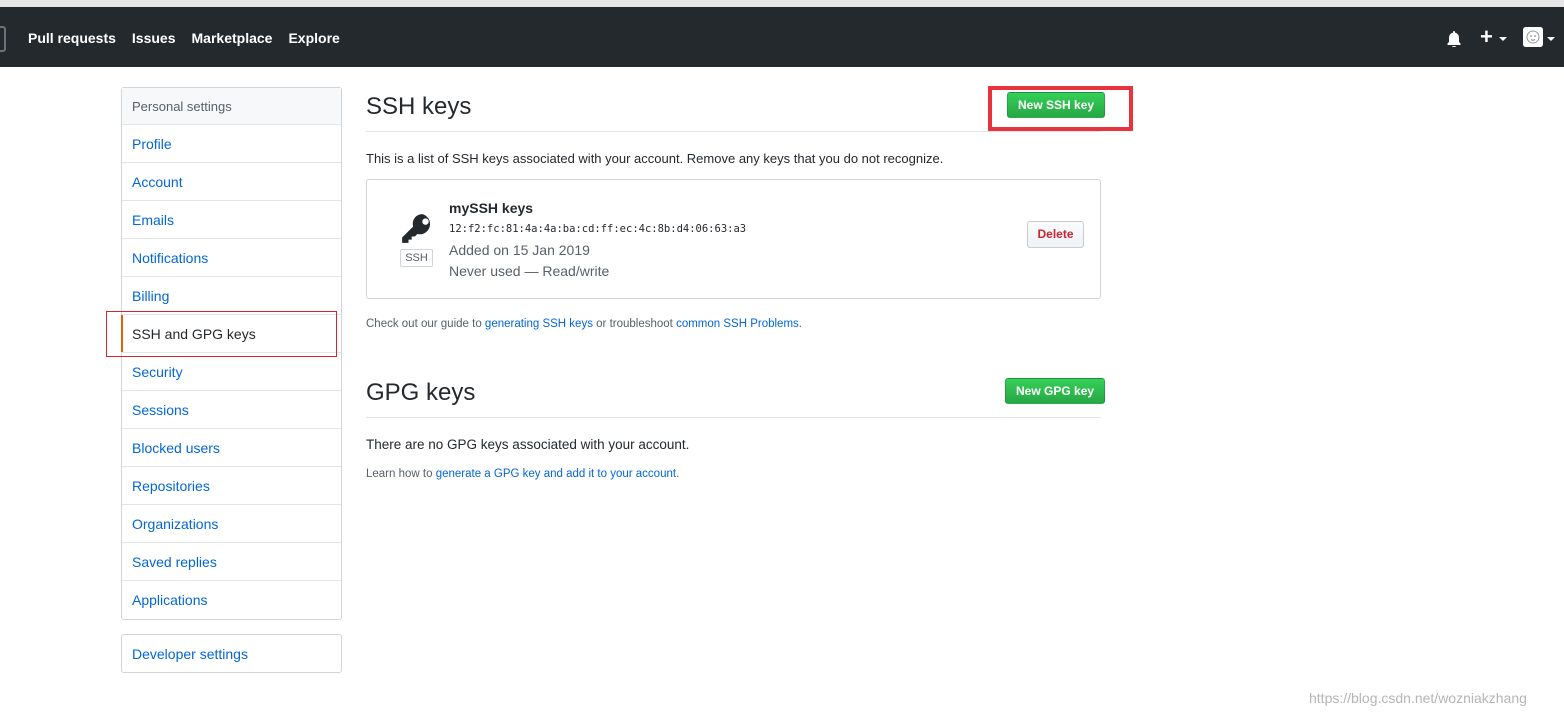 This screenshot has width=1564, height=717. What do you see at coordinates (231, 258) in the screenshot?
I see `sidebar-item-notifications: Notifications` at bounding box center [231, 258].